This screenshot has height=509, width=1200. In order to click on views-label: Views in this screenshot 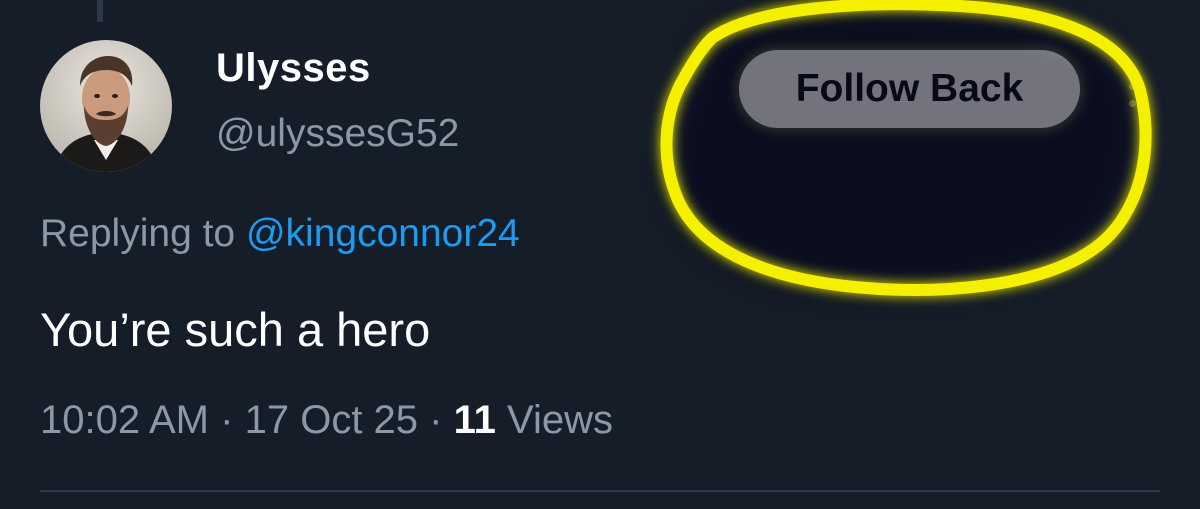, I will do `click(560, 420)`.